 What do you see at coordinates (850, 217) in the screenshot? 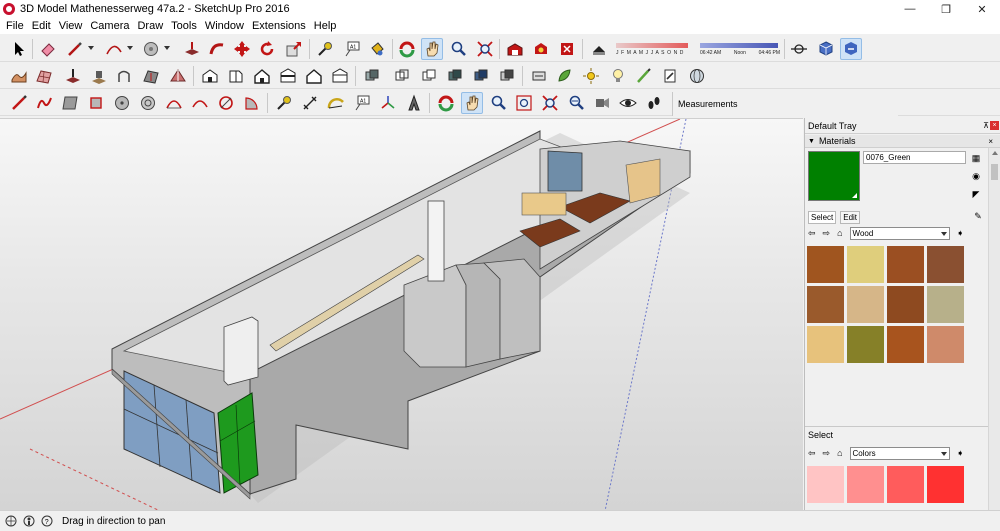
I see `tab-edit: Edit` at bounding box center [850, 217].